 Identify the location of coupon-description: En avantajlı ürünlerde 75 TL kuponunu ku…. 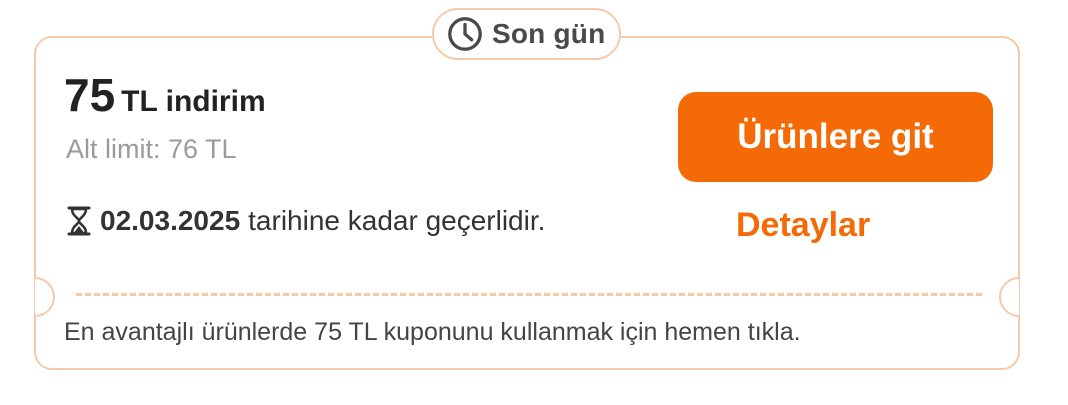
(432, 332).